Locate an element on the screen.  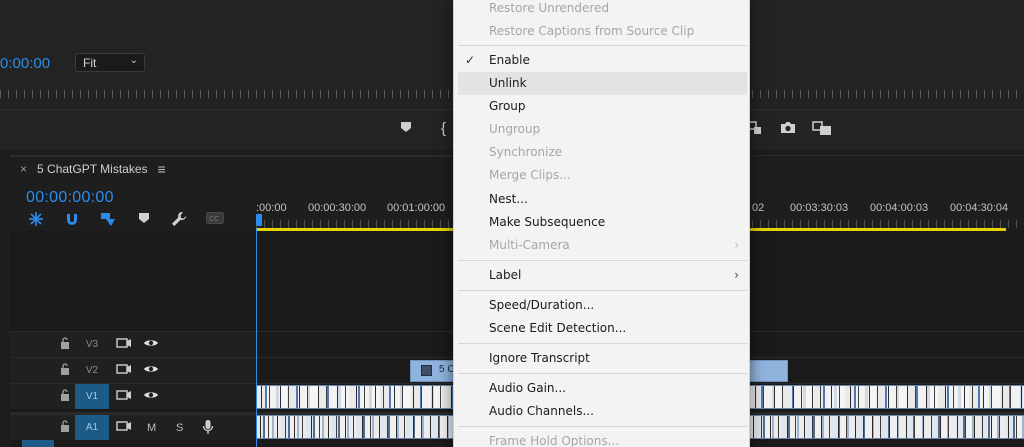
playhead-line is located at coordinates (256, 337).